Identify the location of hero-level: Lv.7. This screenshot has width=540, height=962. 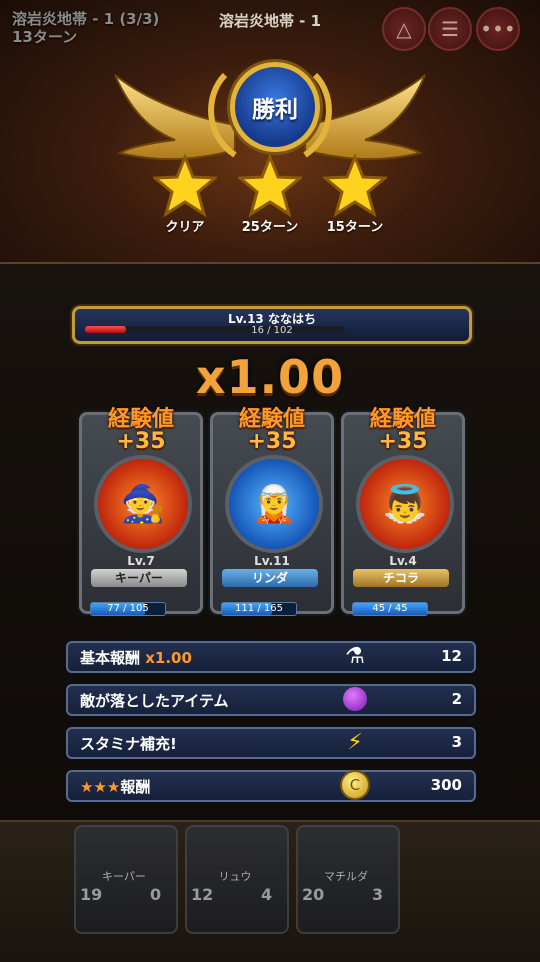
(141, 561).